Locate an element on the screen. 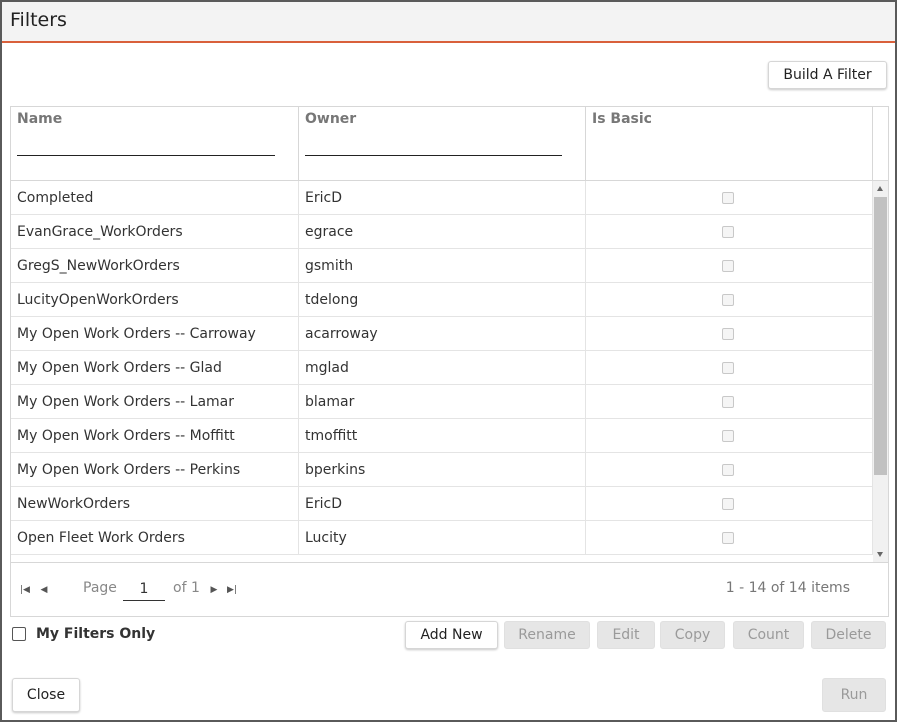 The width and height of the screenshot is (897, 722). add-new-button: Add New is located at coordinates (451, 635).